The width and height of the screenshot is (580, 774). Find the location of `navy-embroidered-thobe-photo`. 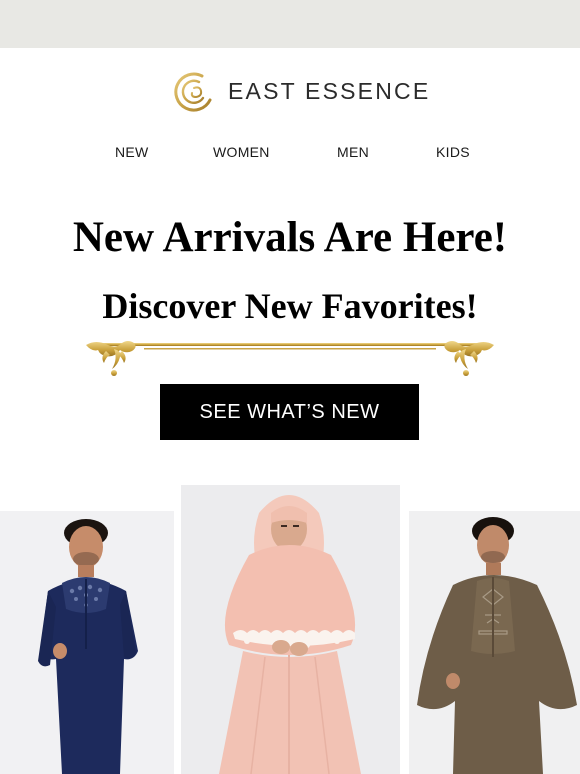

navy-embroidered-thobe-photo is located at coordinates (87, 642).